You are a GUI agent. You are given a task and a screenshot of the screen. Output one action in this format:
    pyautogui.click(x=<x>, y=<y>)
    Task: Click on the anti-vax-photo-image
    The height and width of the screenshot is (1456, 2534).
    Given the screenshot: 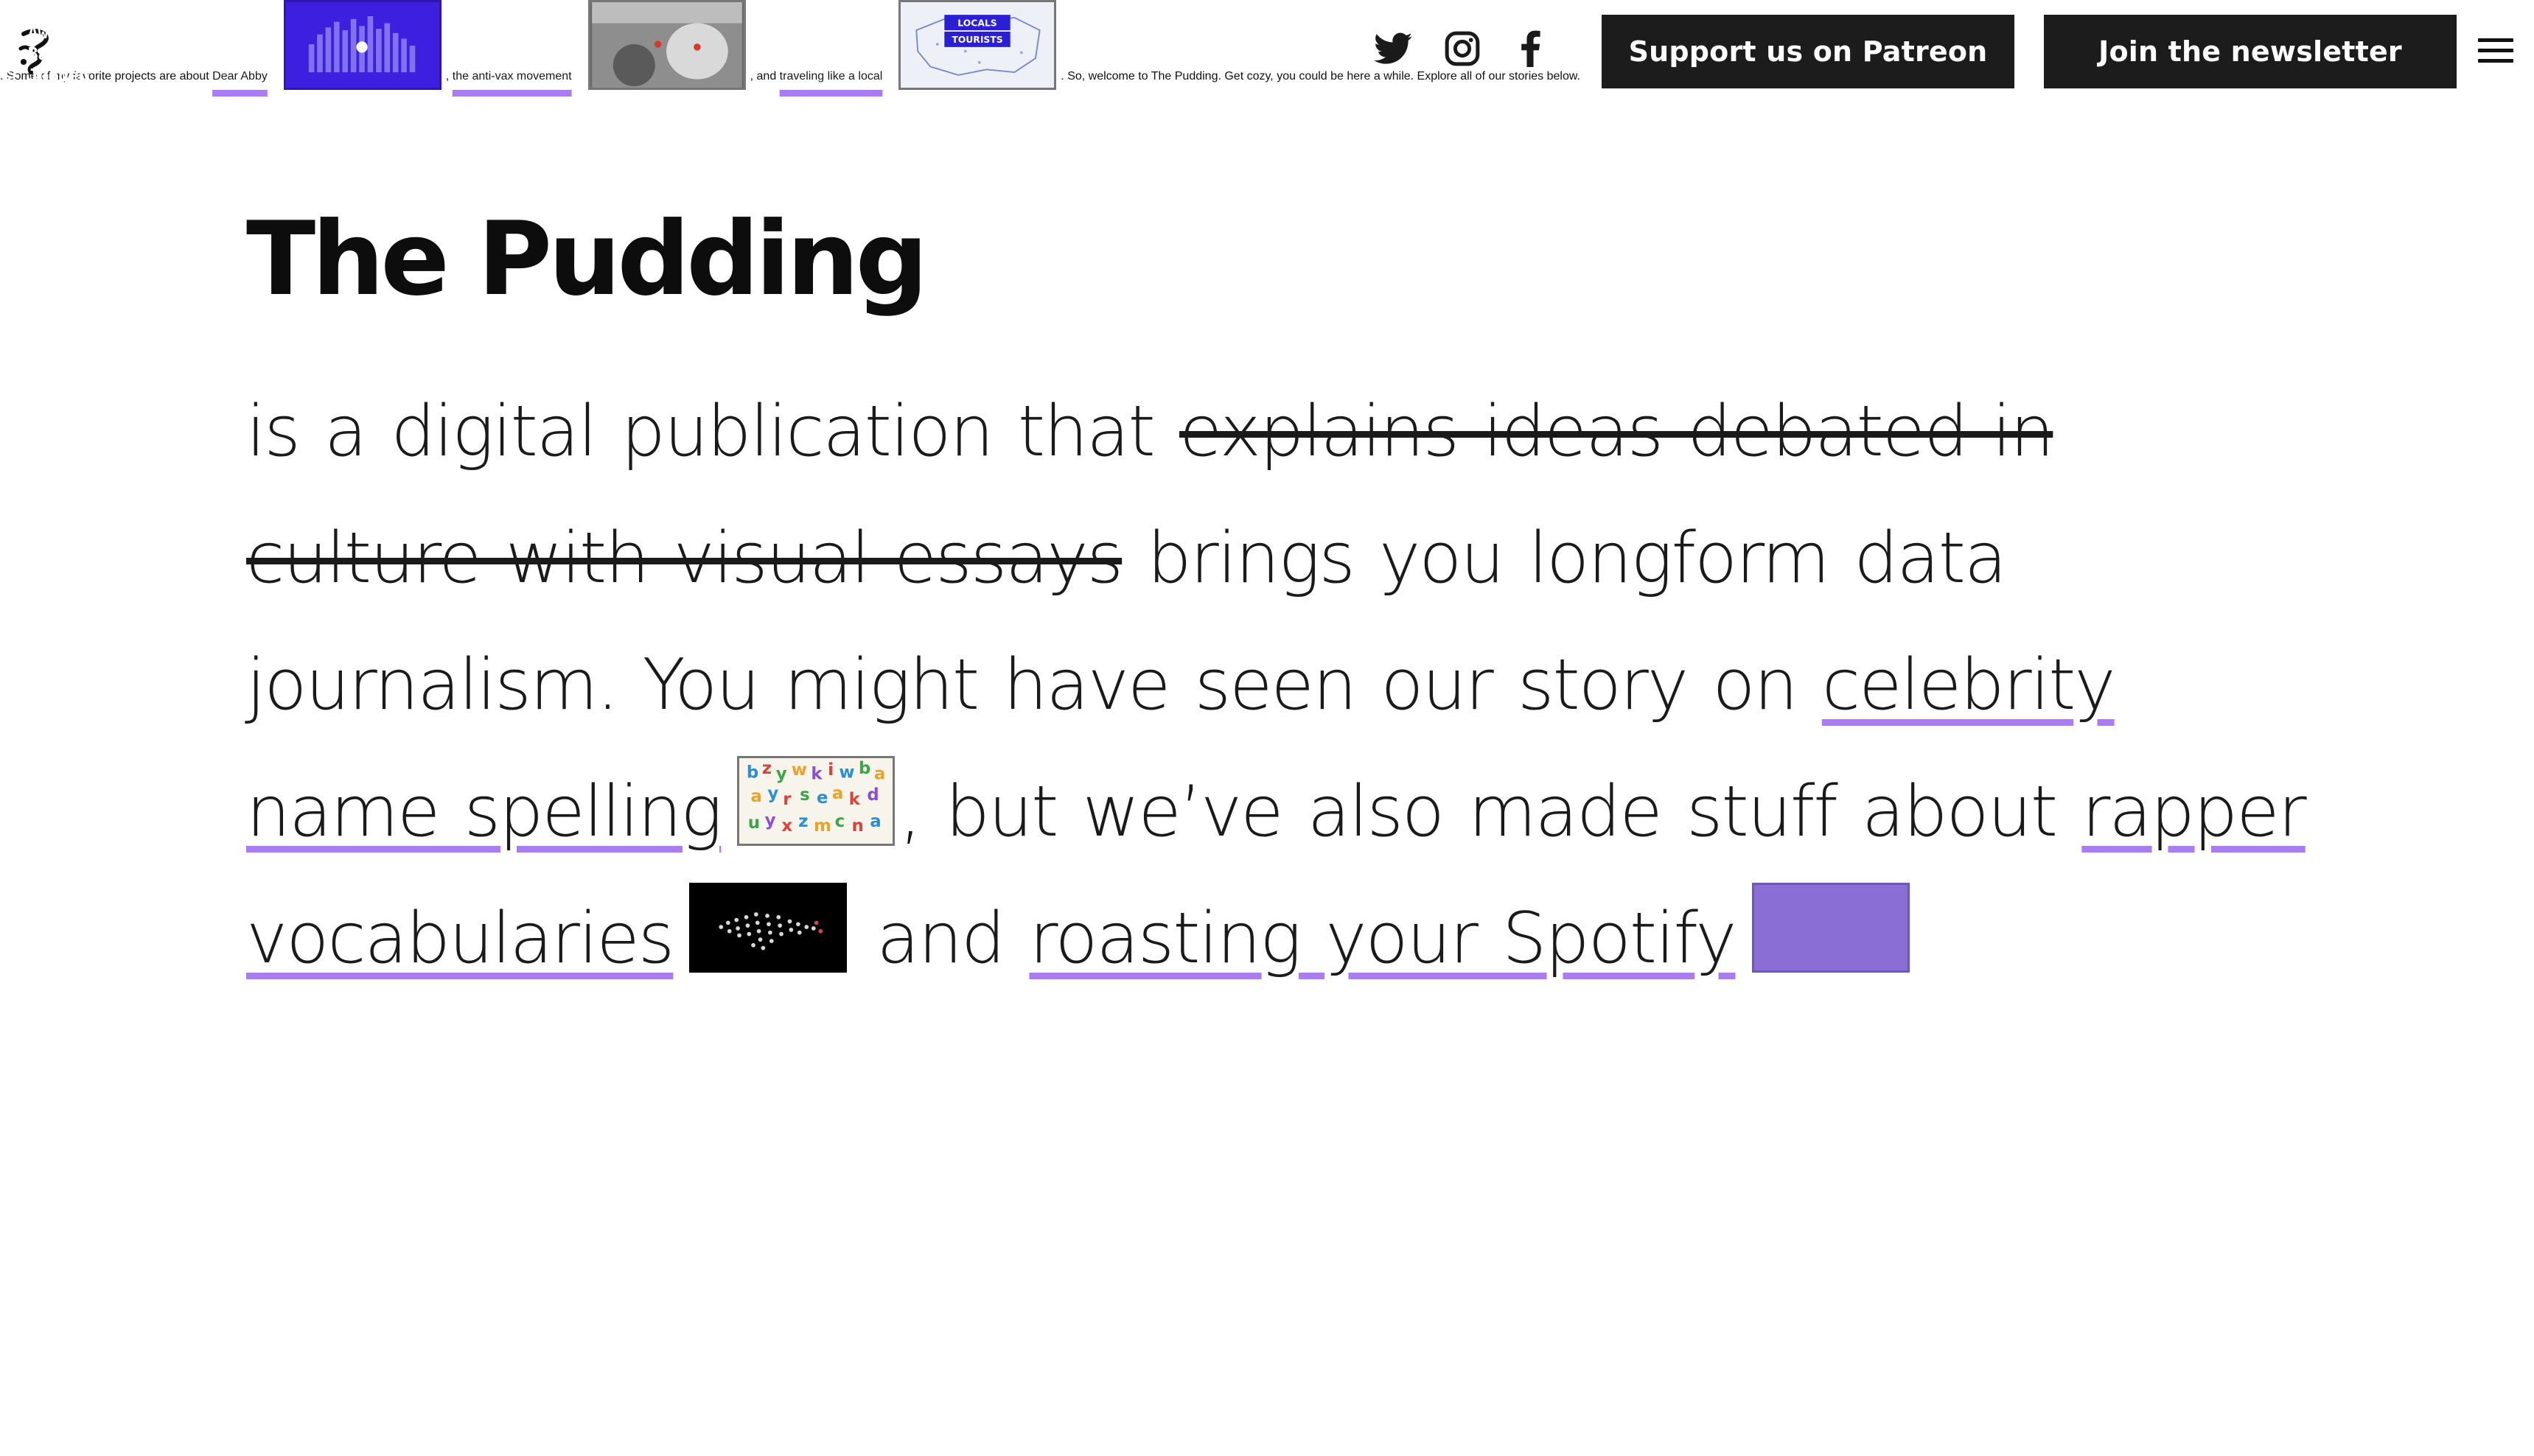 What is the action you would take?
    pyautogui.click(x=666, y=45)
    